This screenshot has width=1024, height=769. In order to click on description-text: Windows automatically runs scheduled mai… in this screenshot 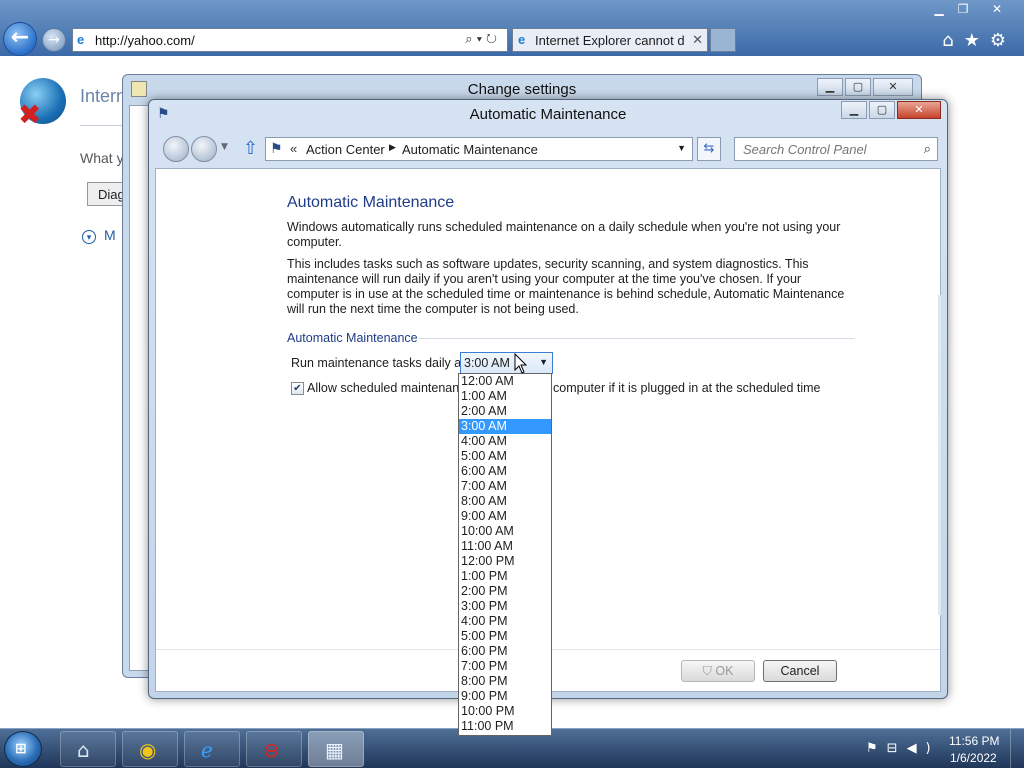, I will do `click(564, 234)`.